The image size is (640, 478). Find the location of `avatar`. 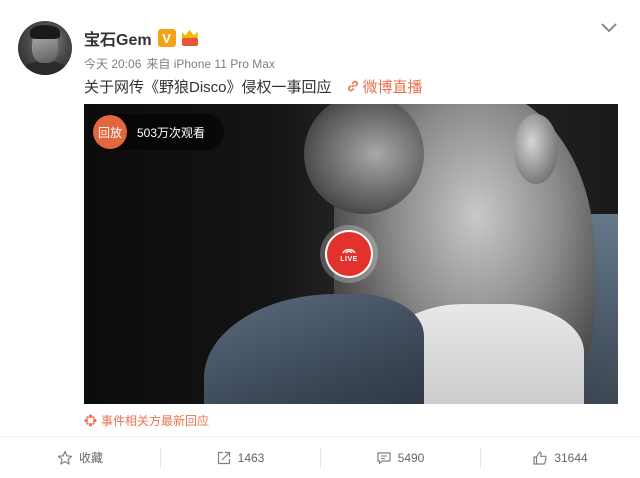

avatar is located at coordinates (45, 48).